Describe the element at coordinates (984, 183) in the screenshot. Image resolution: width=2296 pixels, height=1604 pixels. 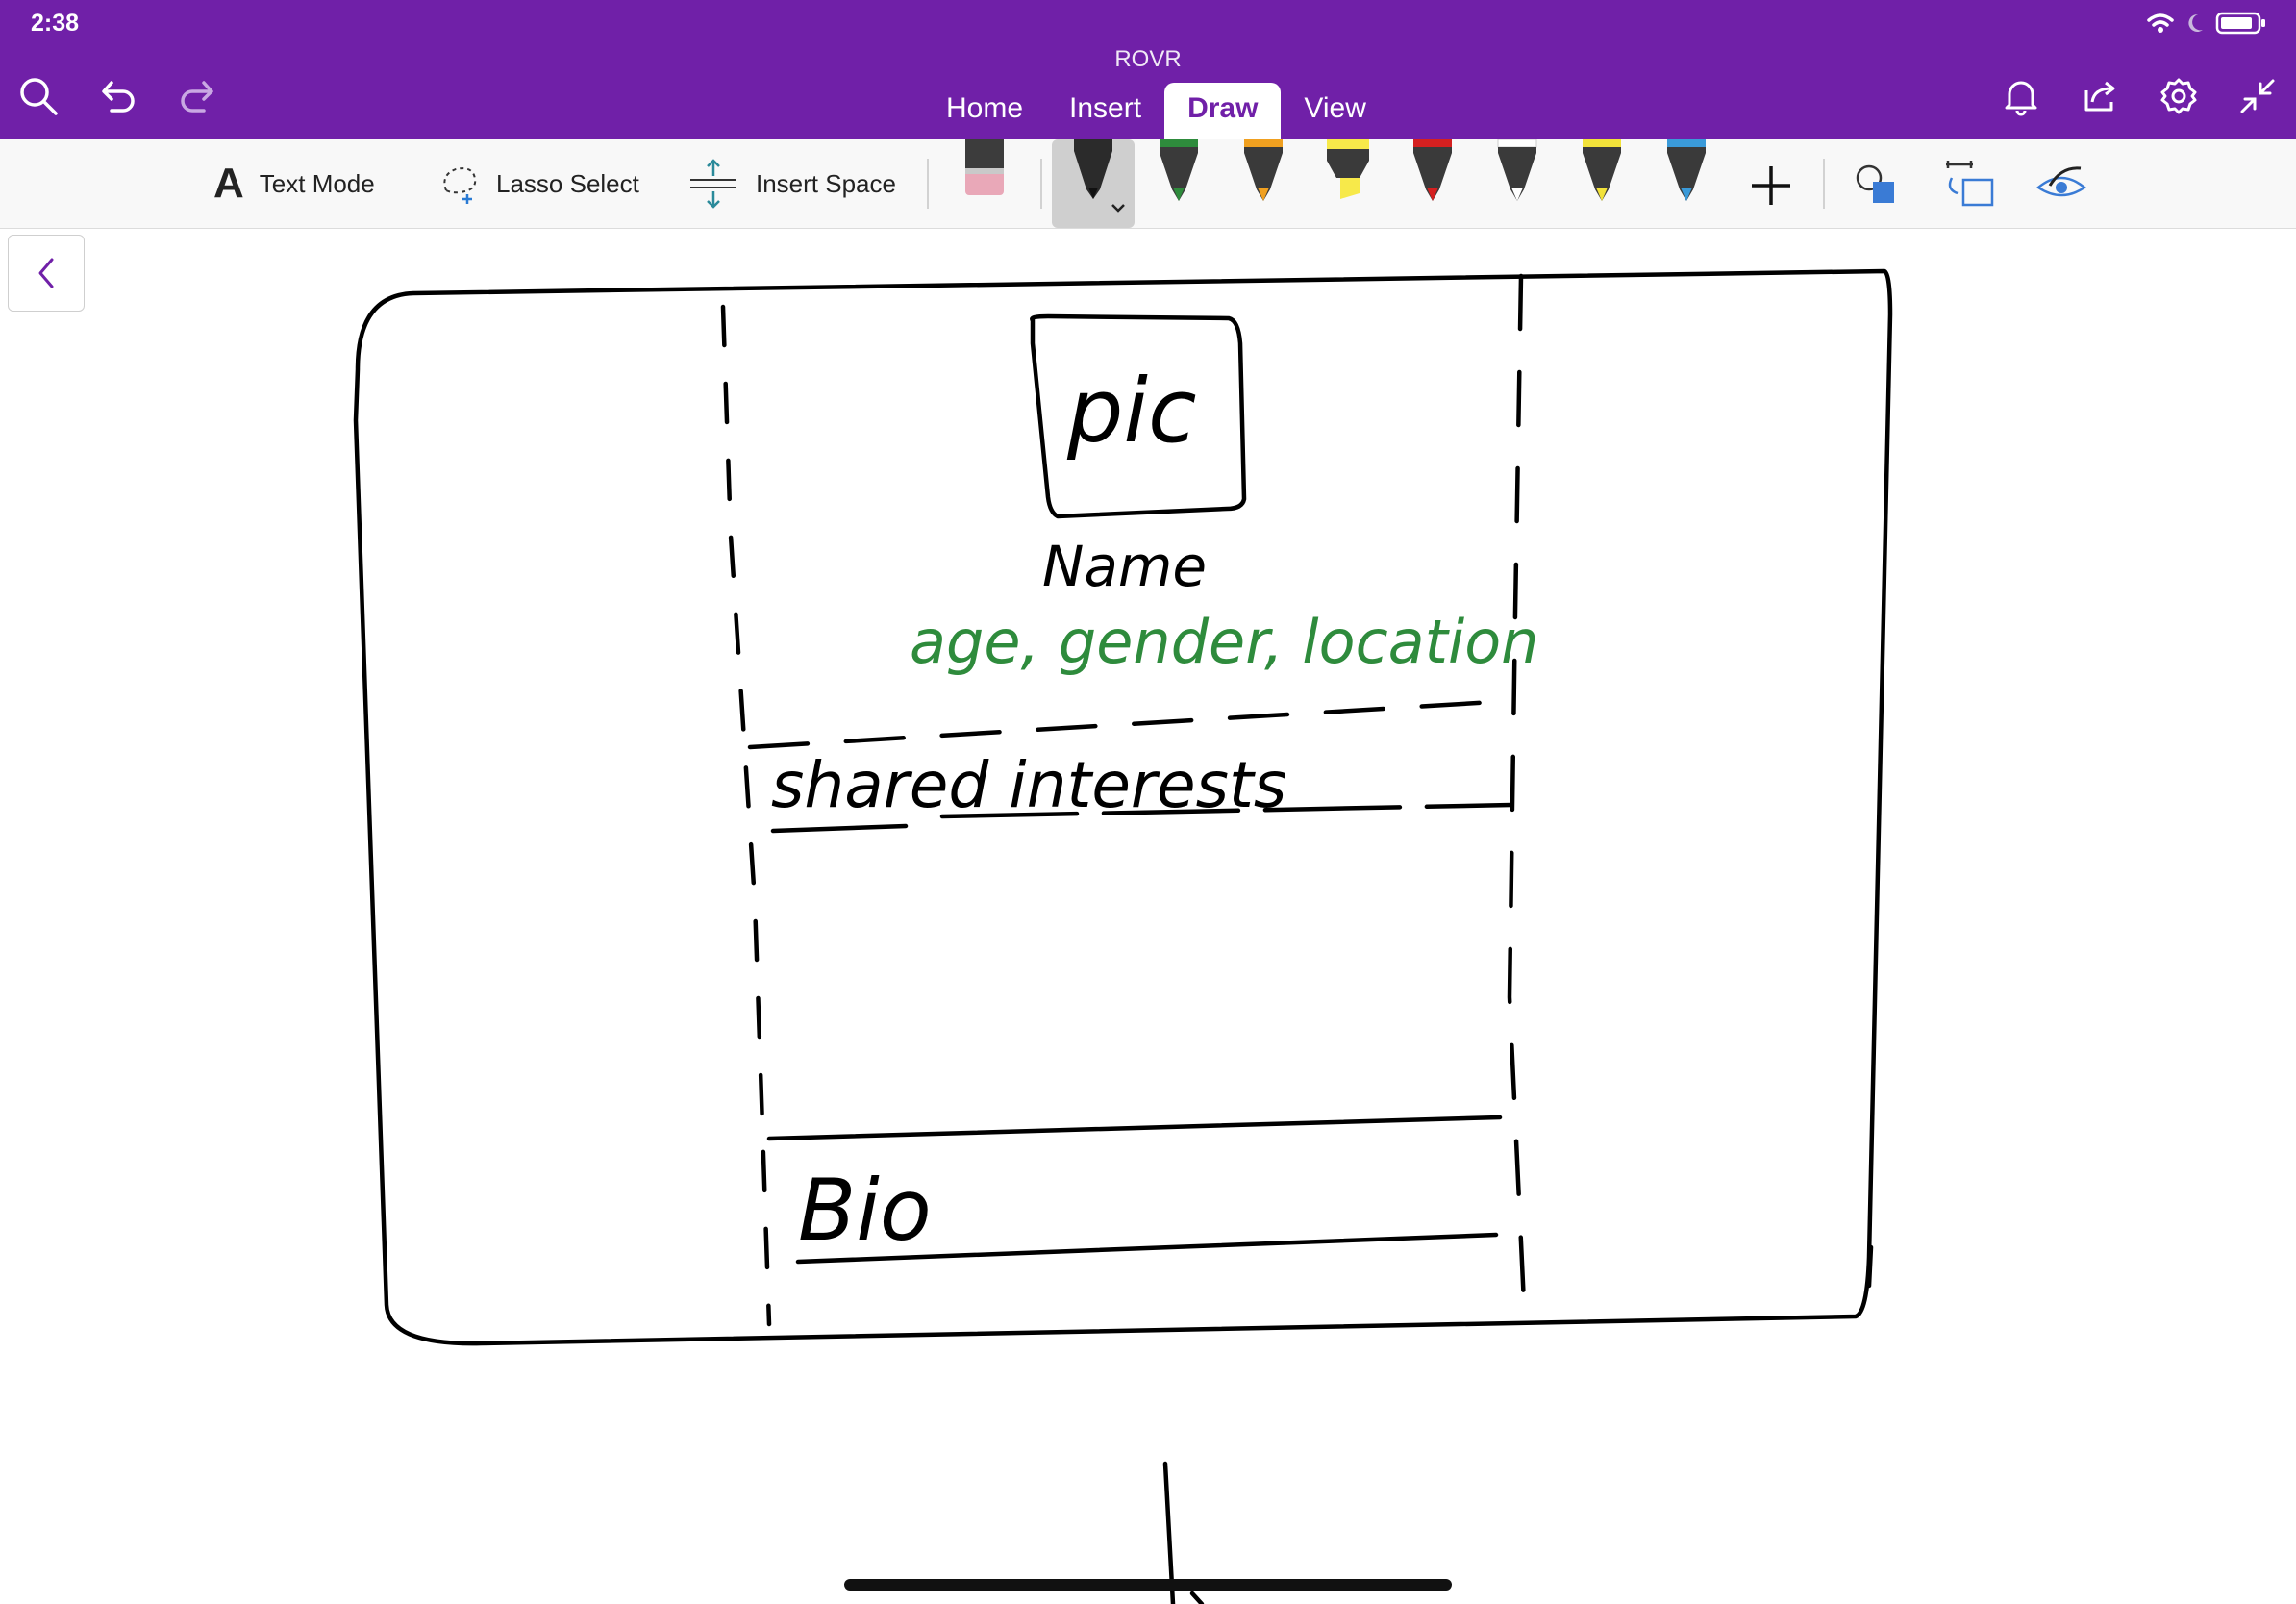
I see `eraser-tool` at that location.